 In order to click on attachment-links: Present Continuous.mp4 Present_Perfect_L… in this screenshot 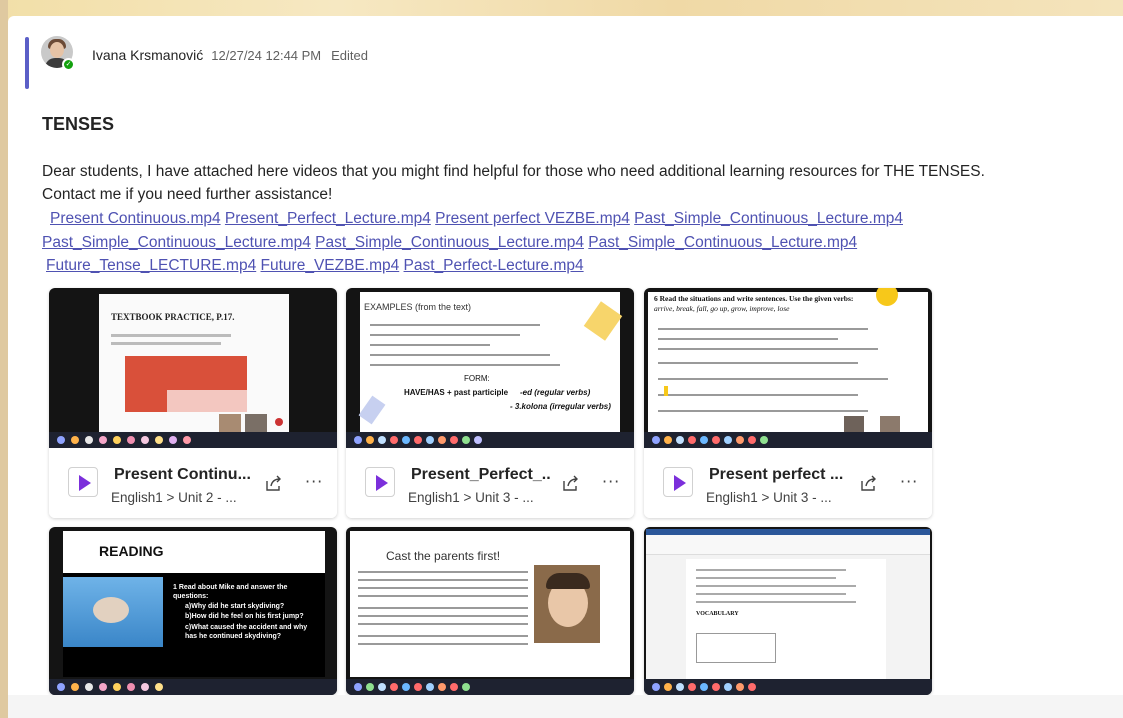, I will do `click(572, 242)`.